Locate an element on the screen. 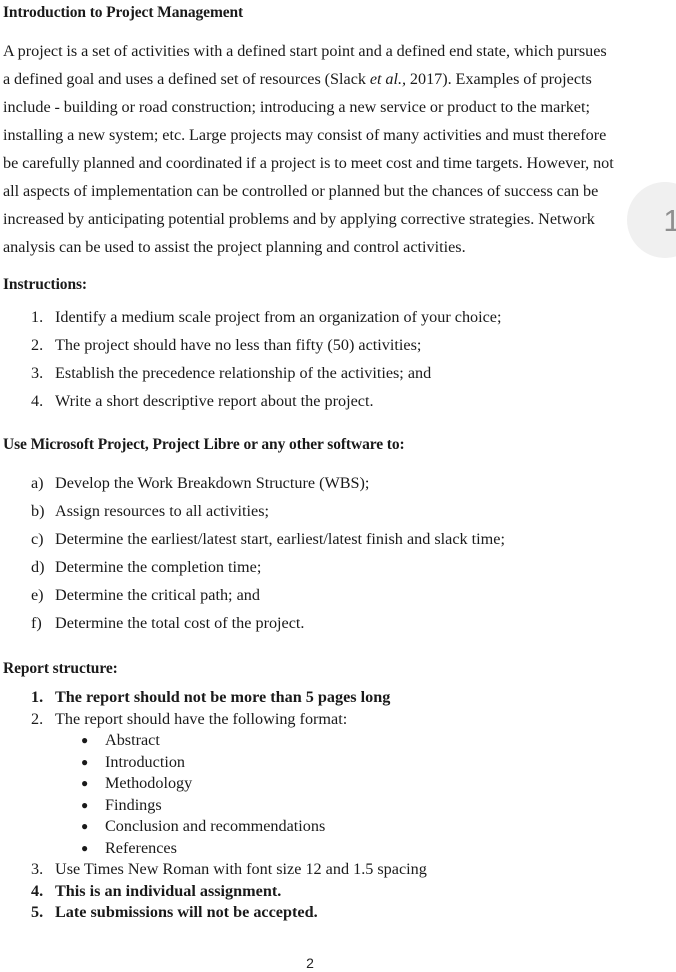  list-item: ● Findings is located at coordinates (365, 806).